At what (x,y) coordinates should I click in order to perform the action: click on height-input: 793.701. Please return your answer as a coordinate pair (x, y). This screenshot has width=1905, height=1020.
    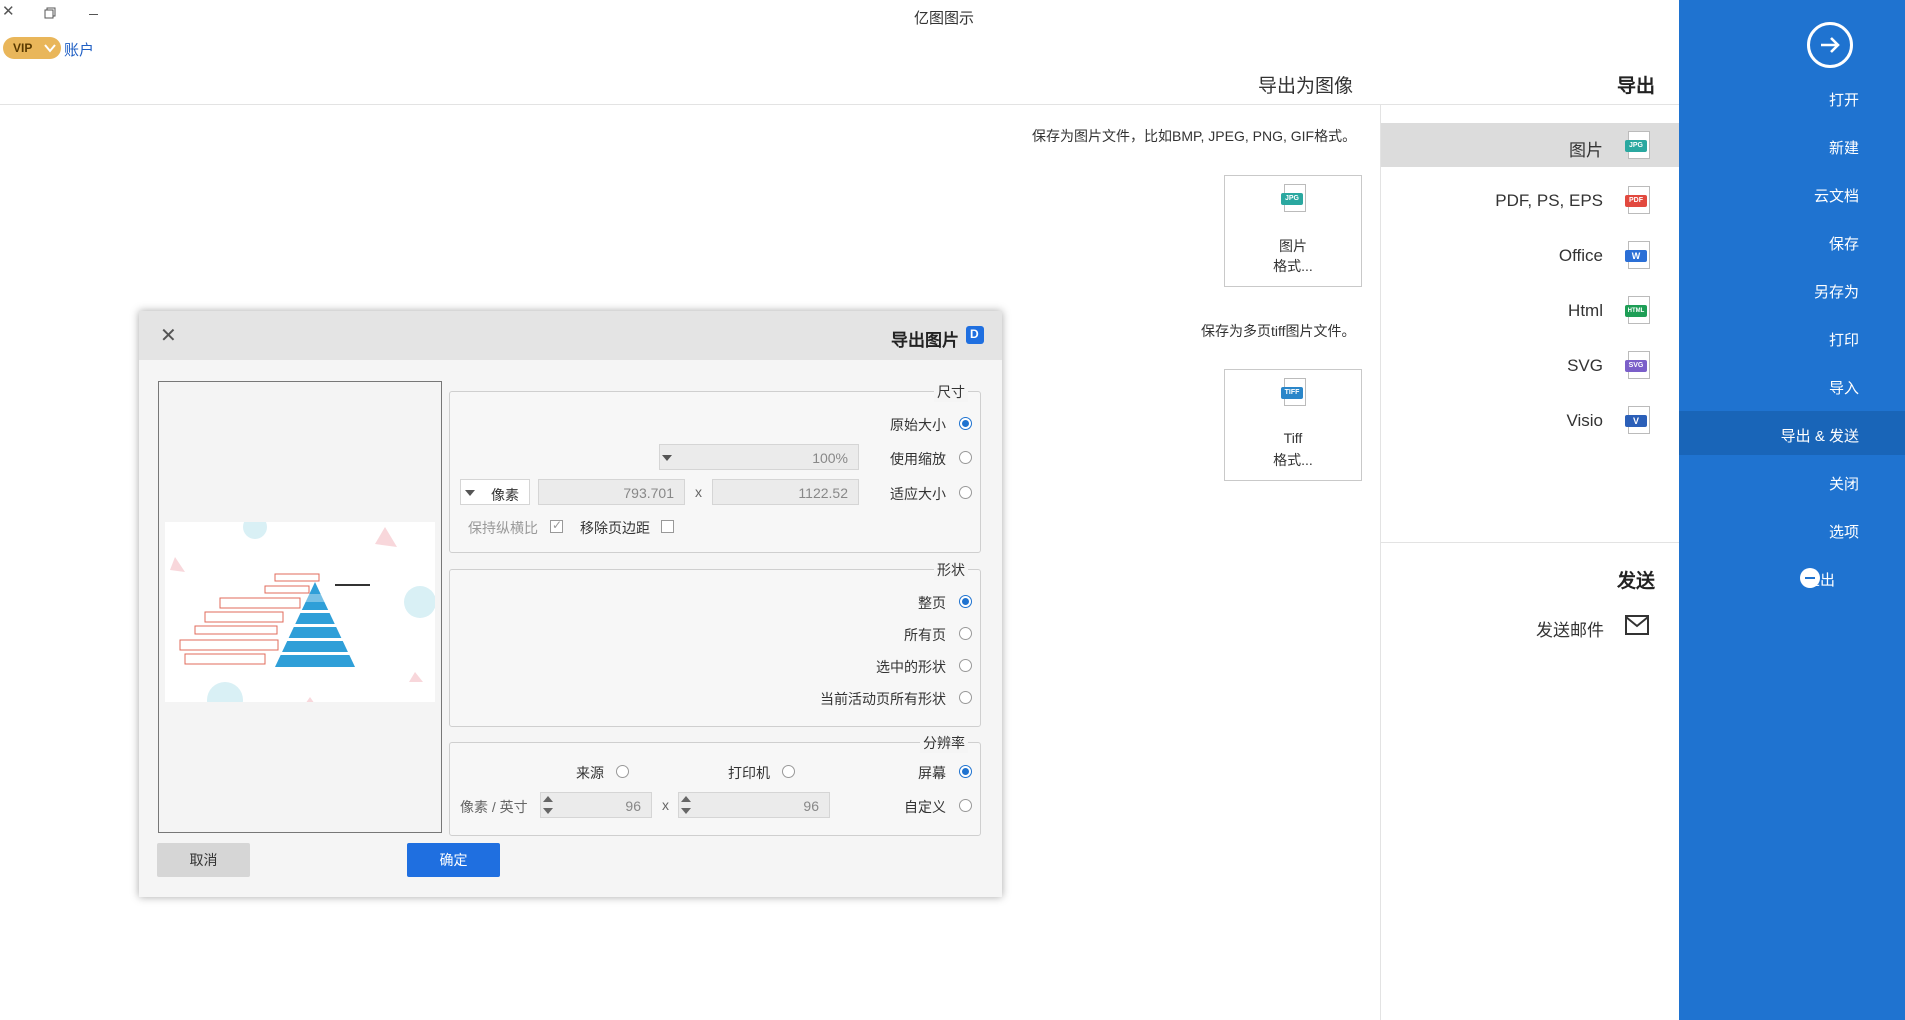
    Looking at the image, I should click on (611, 492).